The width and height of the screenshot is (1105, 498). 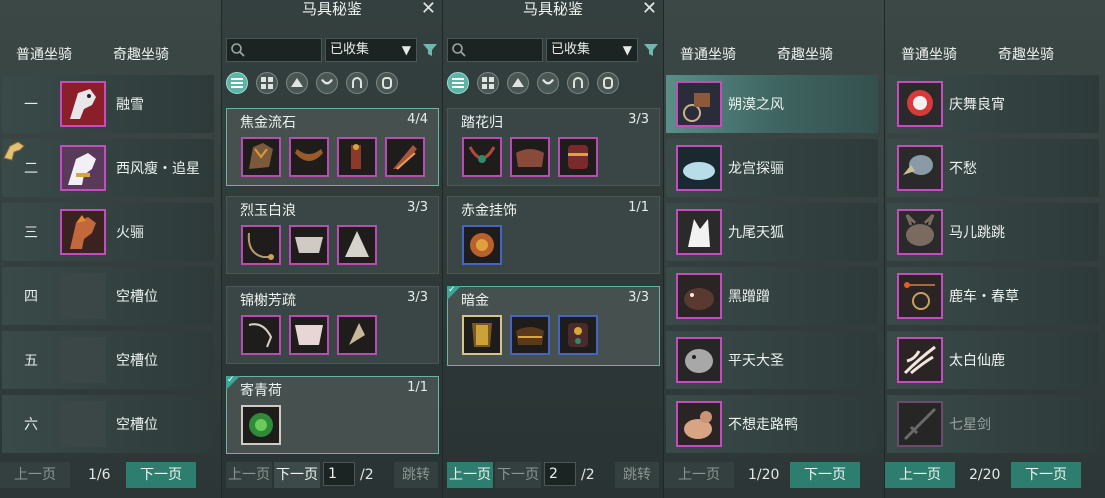 I want to click on tack-set-card: 焦金流石 4/4, so click(x=332, y=147).